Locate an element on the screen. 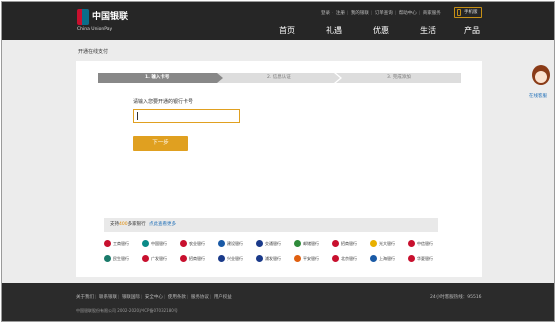 Image resolution: width=558 pixels, height=324 pixels. mobile-version-button: 手机版 is located at coordinates (468, 12).